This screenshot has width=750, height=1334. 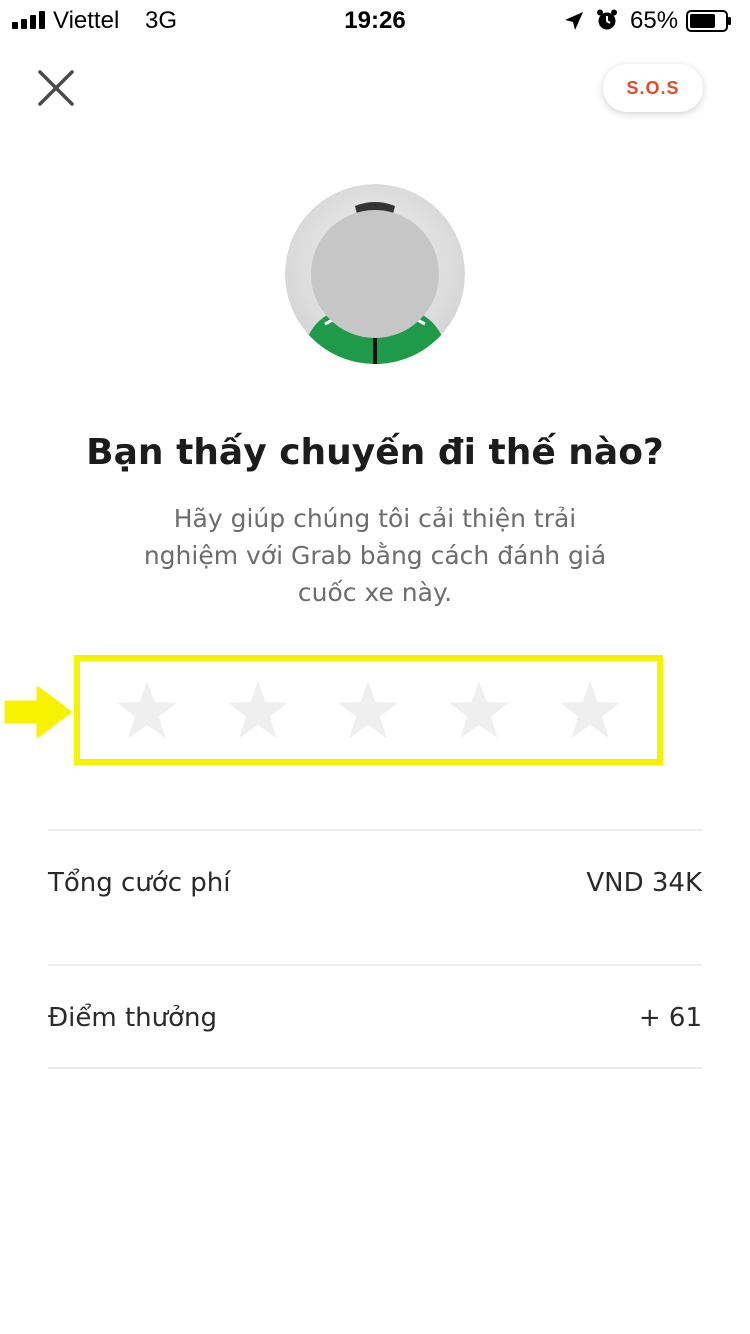 I want to click on points-row: Điểm thưởng + 61, so click(x=375, y=1018).